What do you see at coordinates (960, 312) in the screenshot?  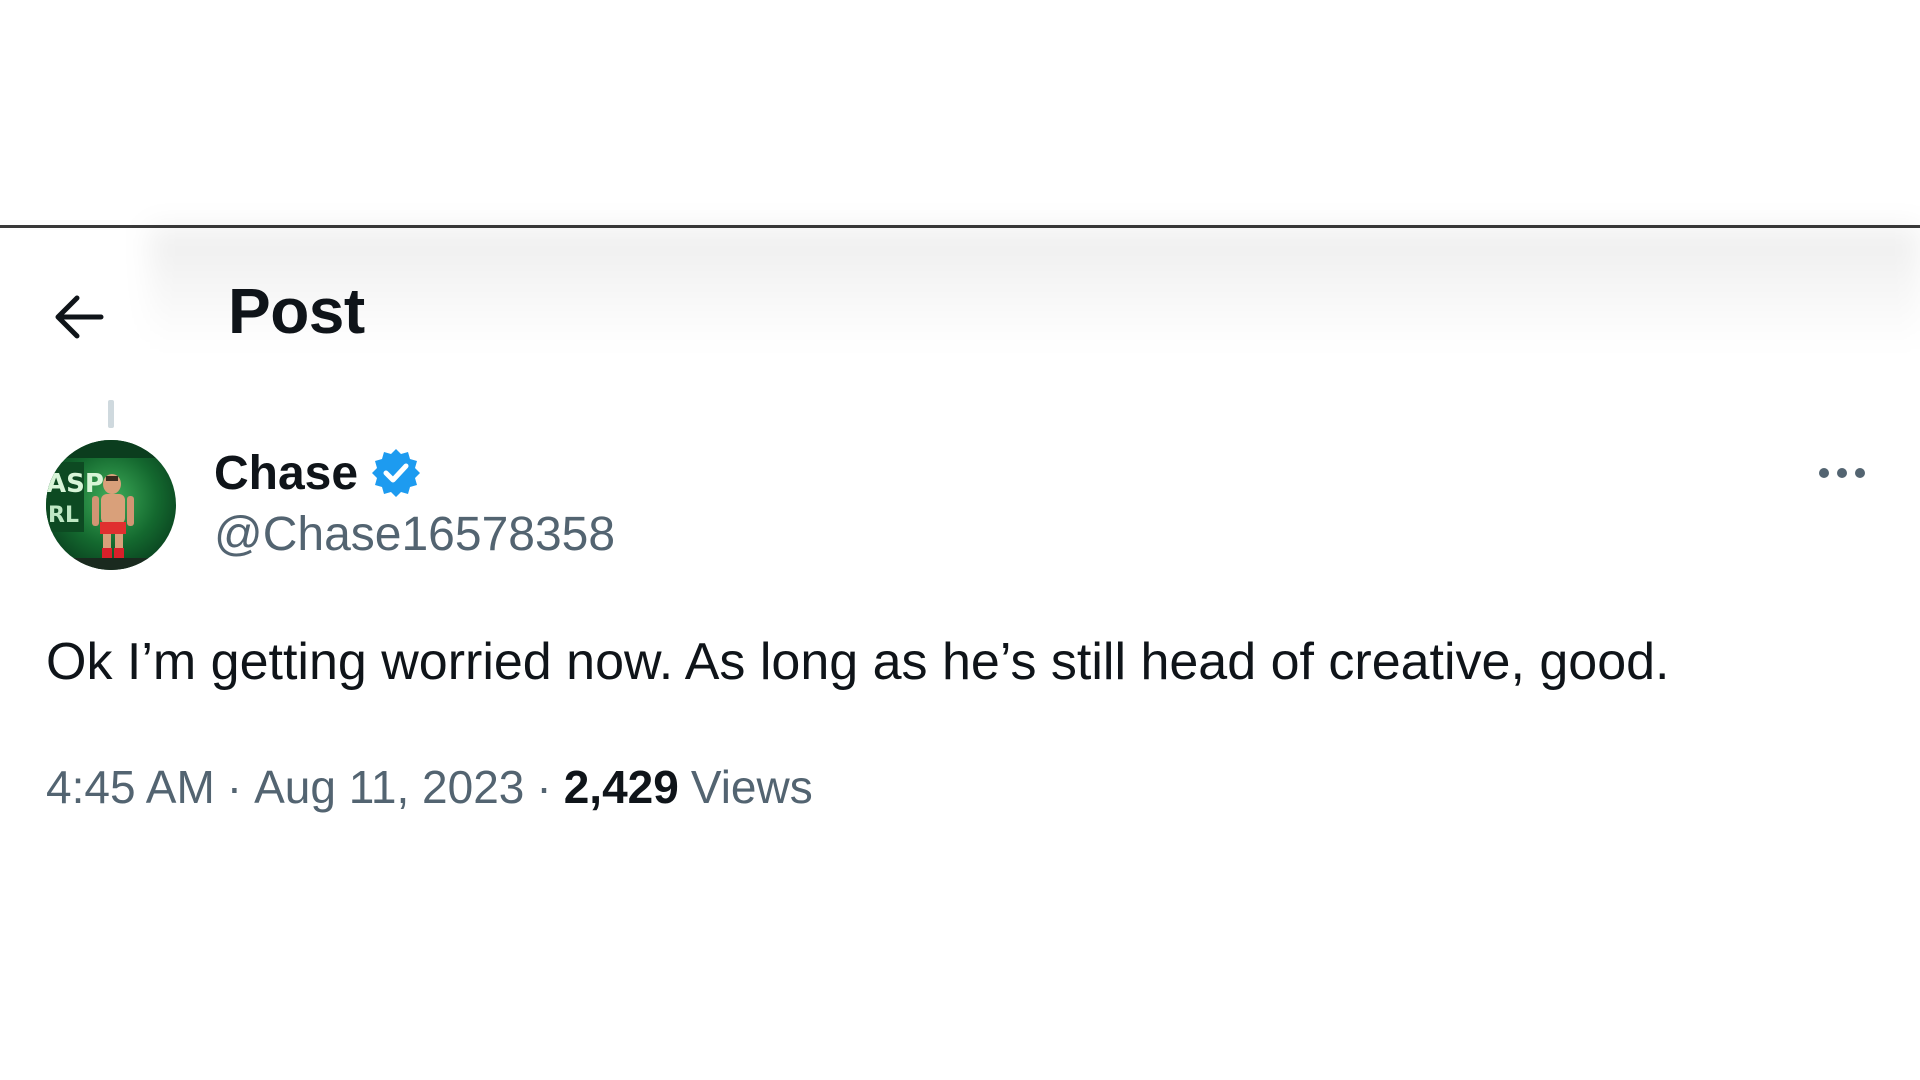 I see `post-header: Post` at bounding box center [960, 312].